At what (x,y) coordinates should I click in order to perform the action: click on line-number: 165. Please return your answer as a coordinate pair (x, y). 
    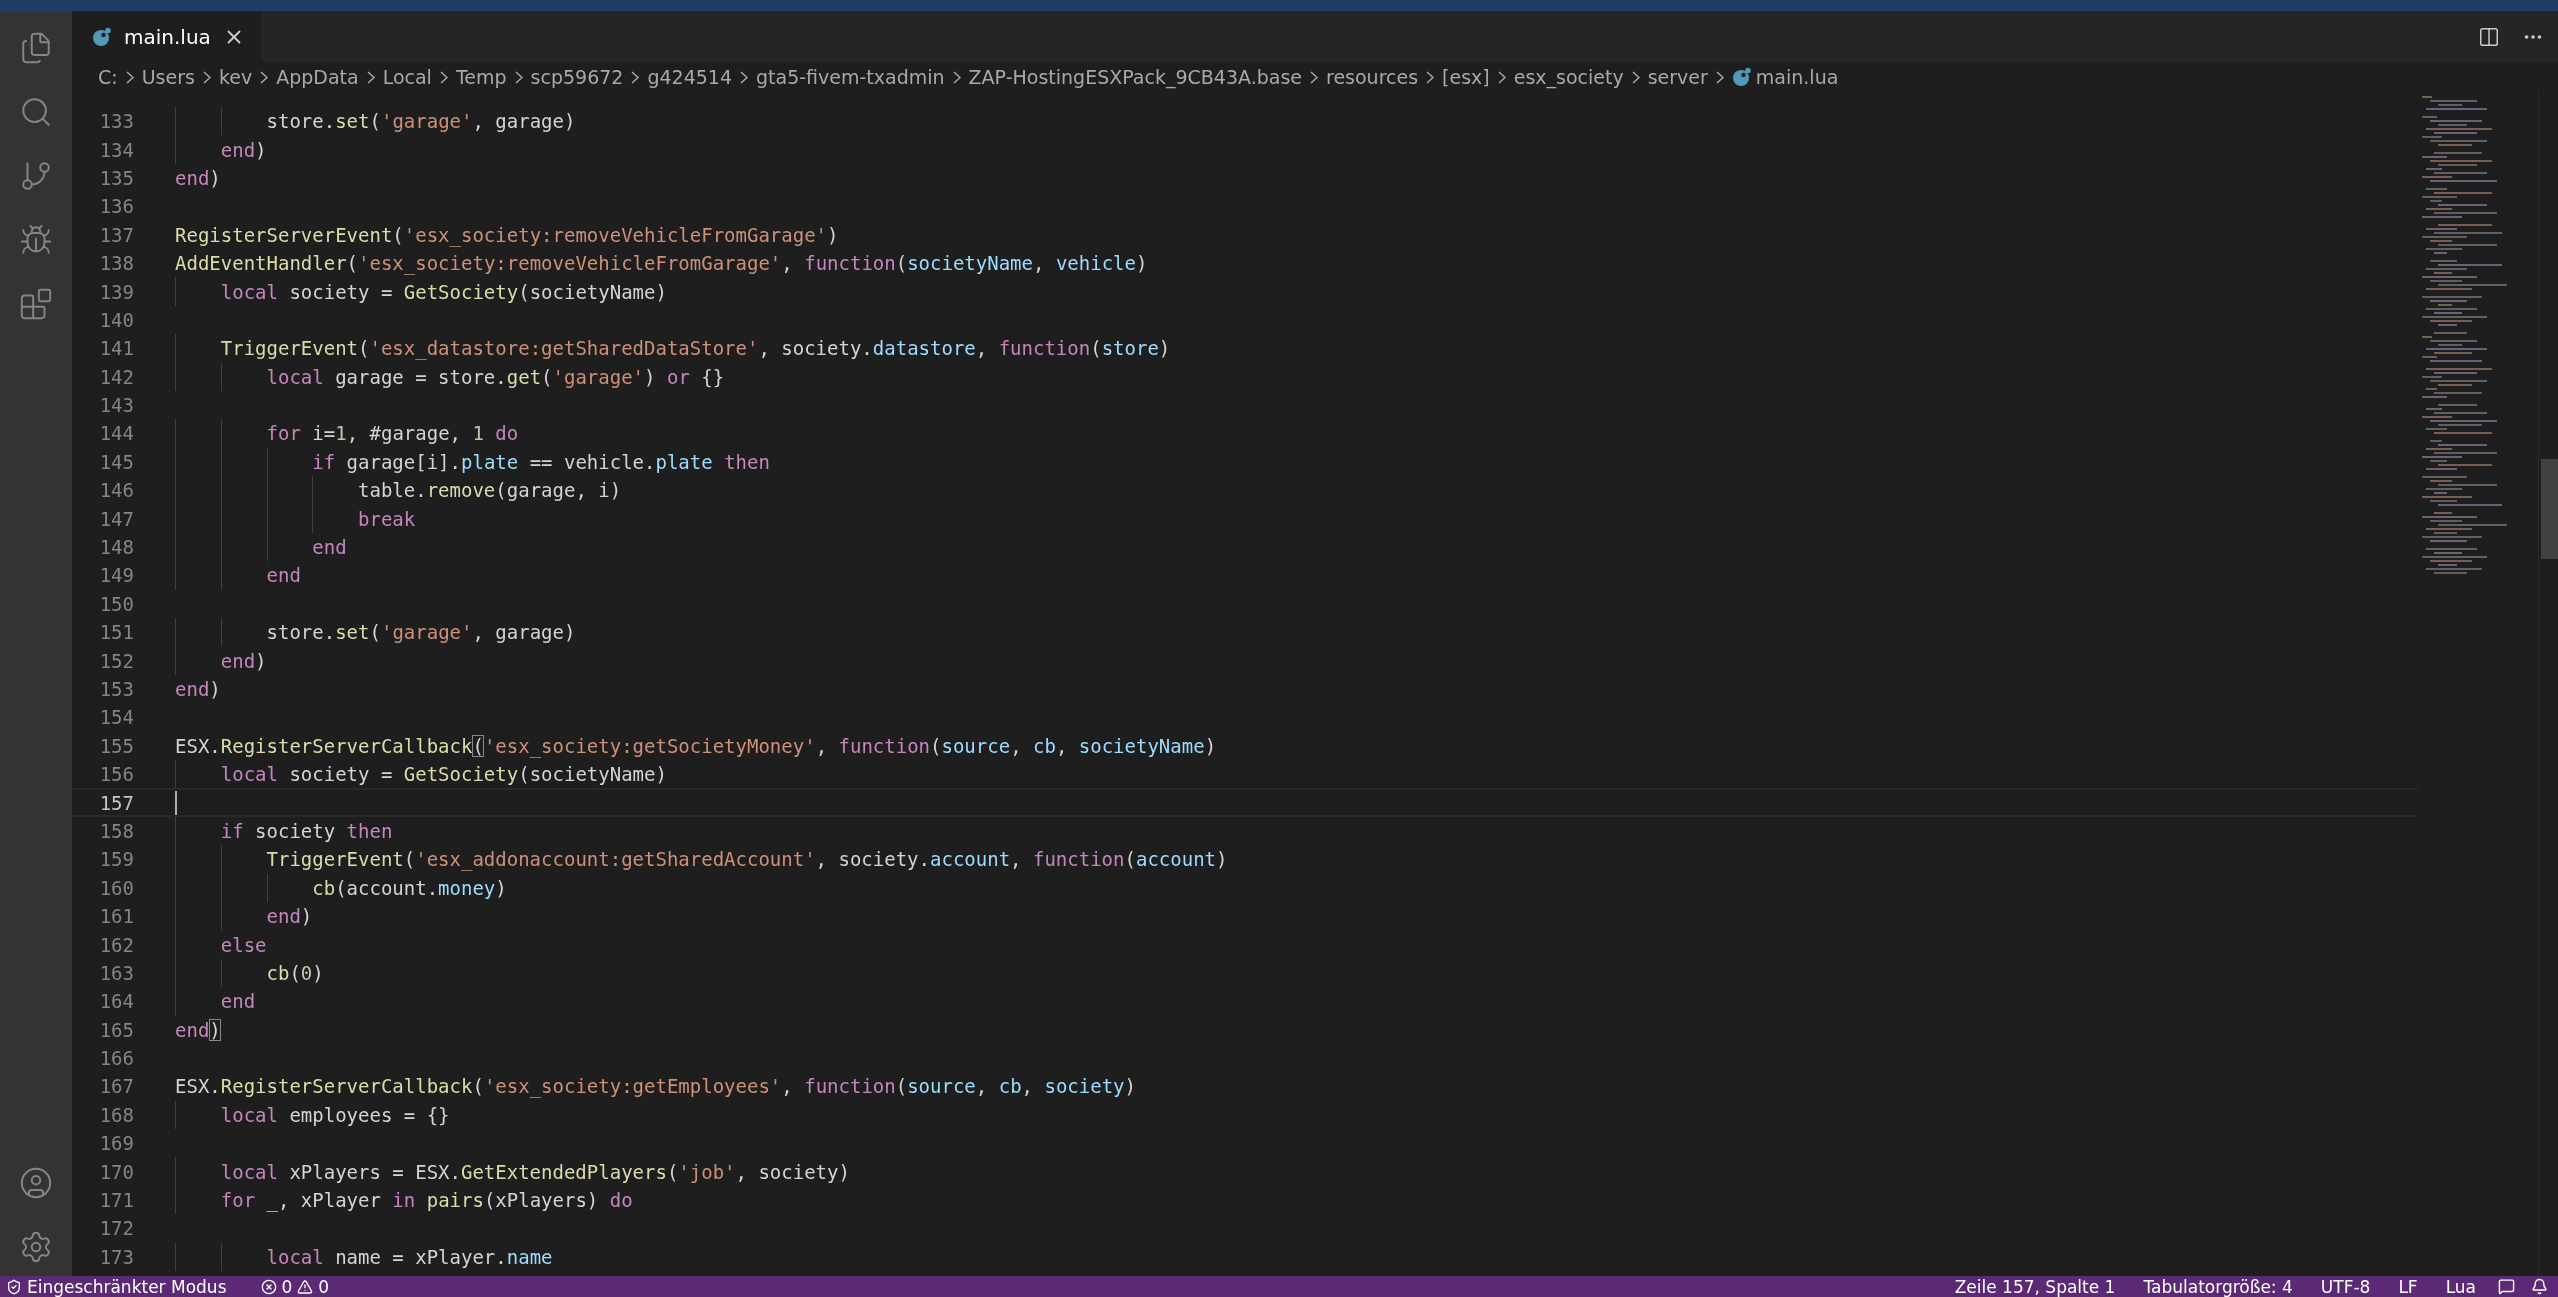
    Looking at the image, I should click on (116, 1029).